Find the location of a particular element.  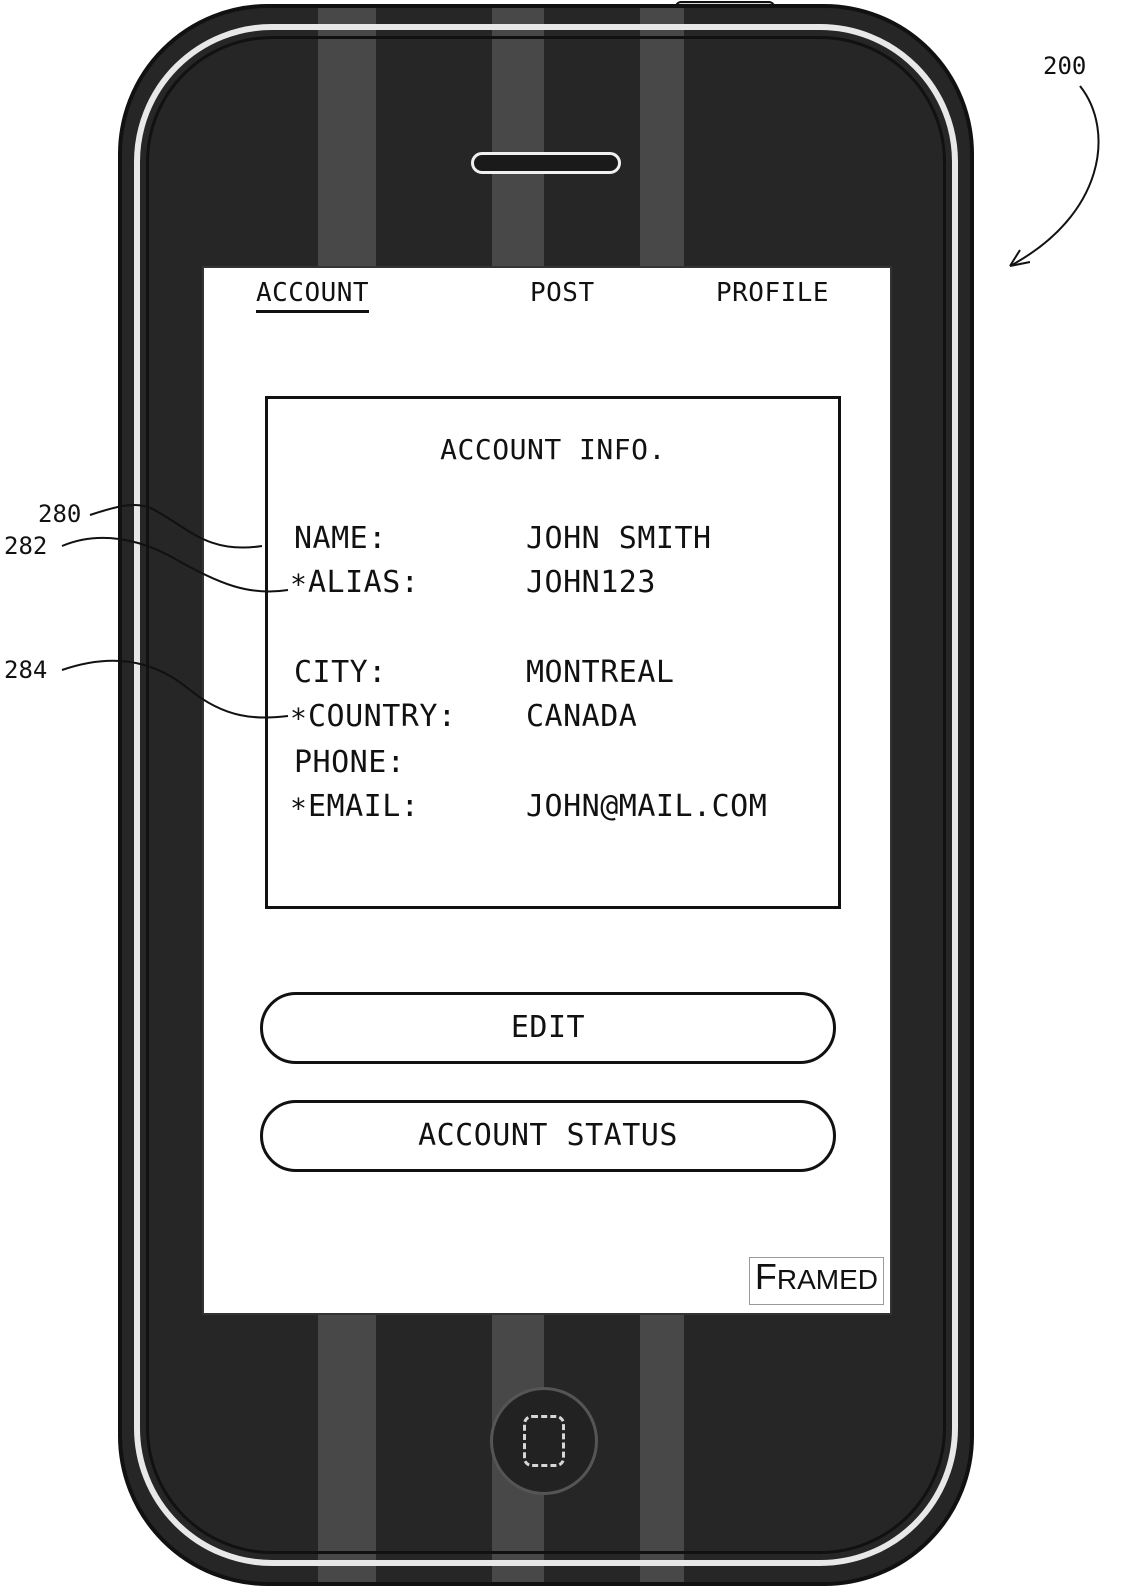

ref-280: 280 is located at coordinates (60, 514).